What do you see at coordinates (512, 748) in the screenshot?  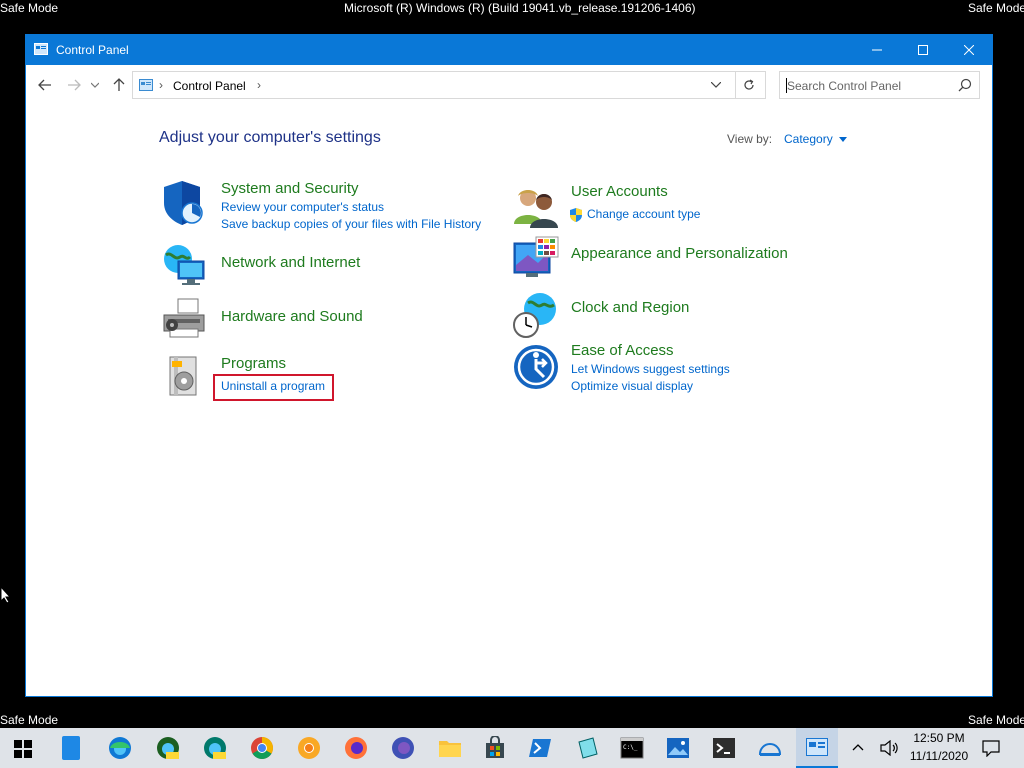 I see `taskbar: C:\_ 12:50 PM 11/11/2020` at bounding box center [512, 748].